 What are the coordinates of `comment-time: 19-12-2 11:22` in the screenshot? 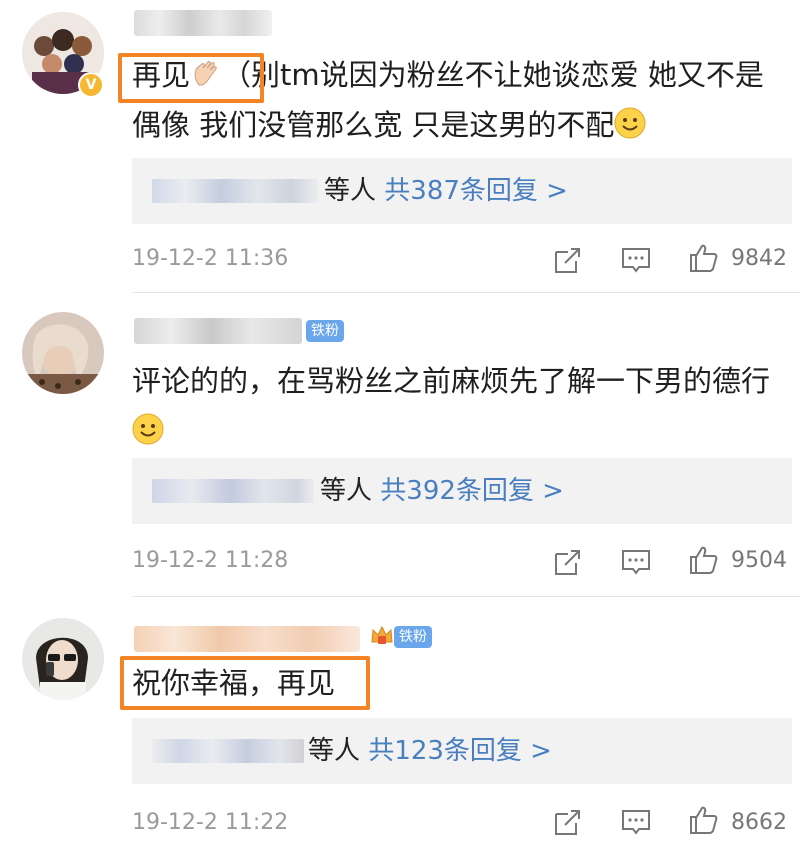 It's located at (210, 822).